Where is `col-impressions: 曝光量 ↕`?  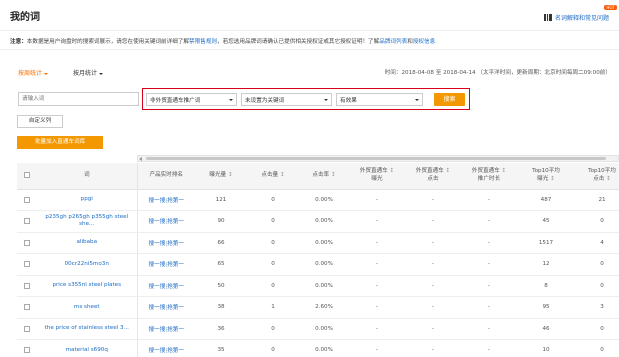 col-impressions: 曝光量 ↕ is located at coordinates (221, 176).